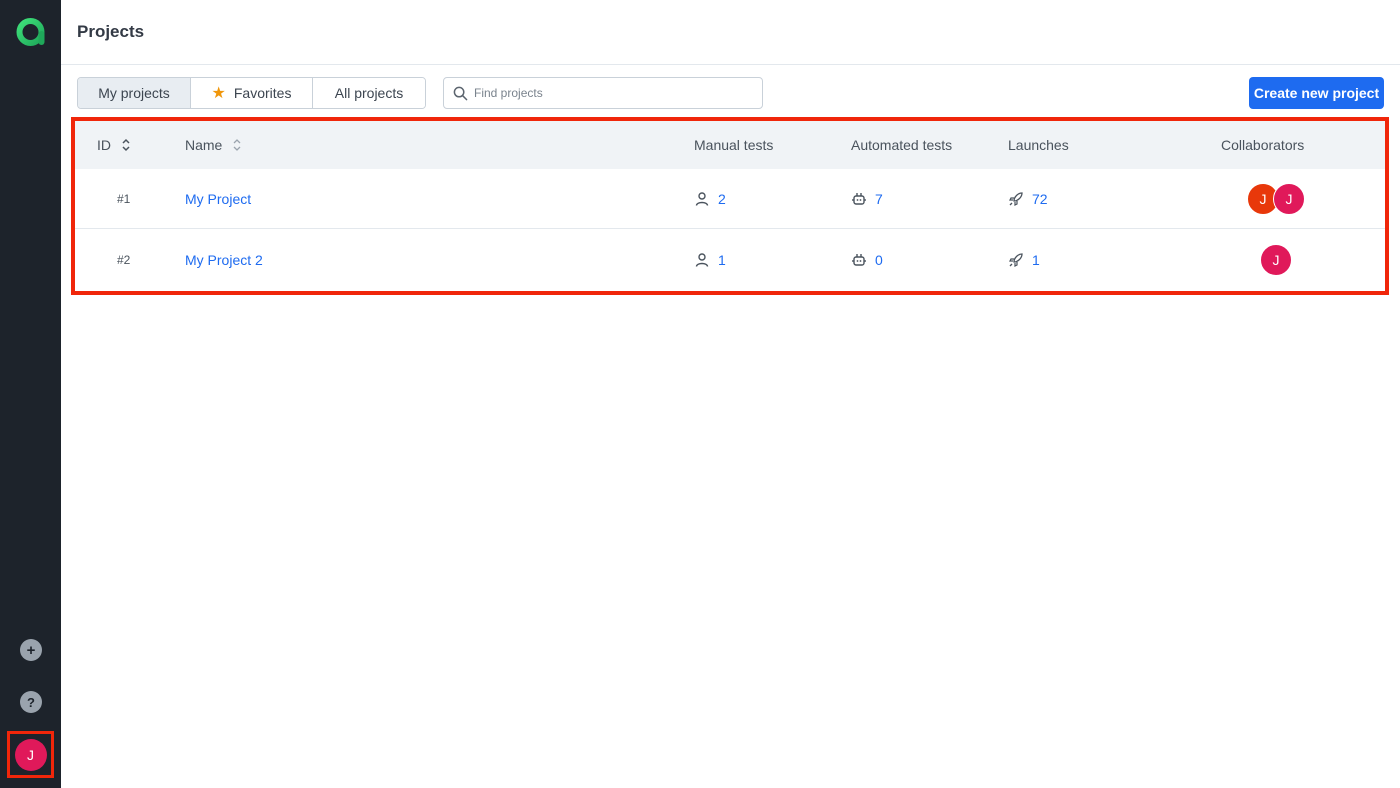  I want to click on tab-my-projects: My projects, so click(134, 93).